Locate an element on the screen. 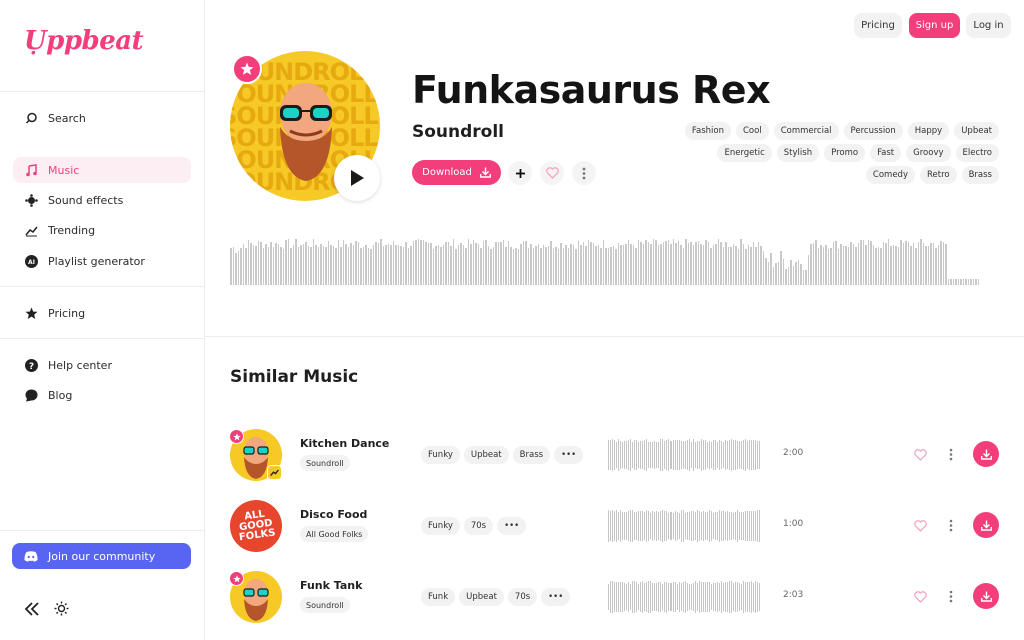 The image size is (1024, 640). section-divider is located at coordinates (614, 336).